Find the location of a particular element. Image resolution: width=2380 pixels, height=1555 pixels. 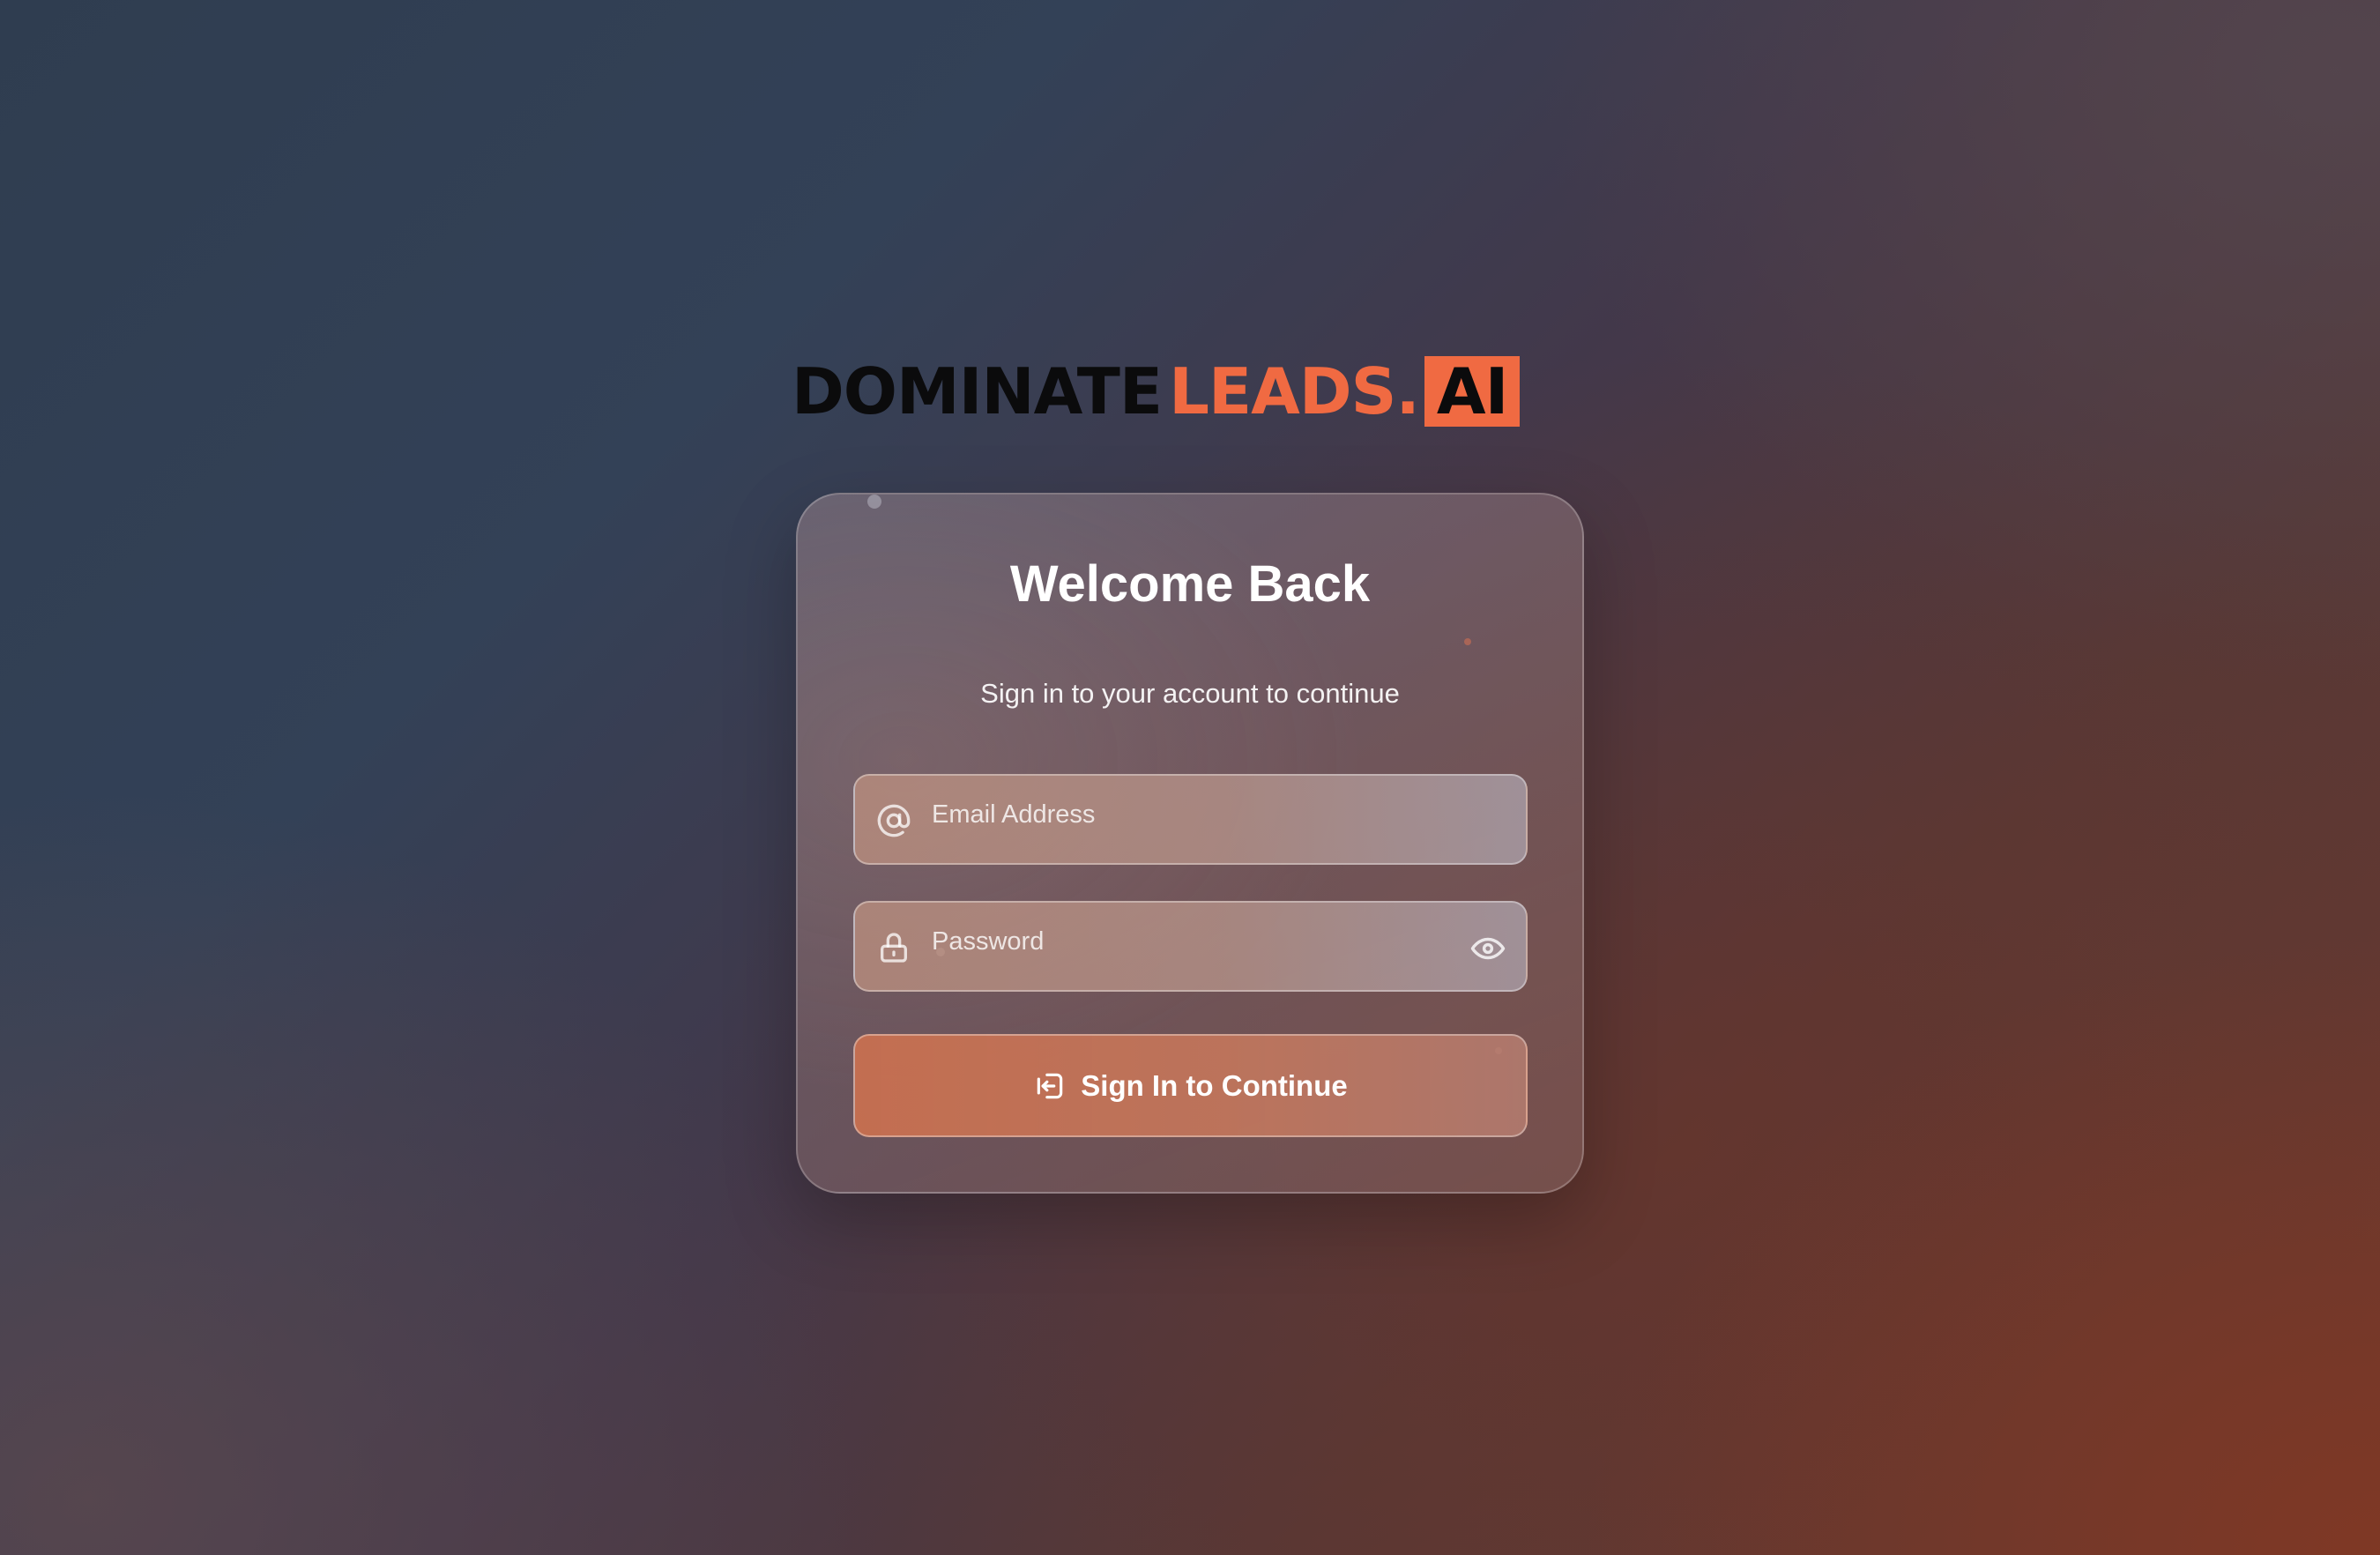

email-field: Email Address is located at coordinates (1190, 819).